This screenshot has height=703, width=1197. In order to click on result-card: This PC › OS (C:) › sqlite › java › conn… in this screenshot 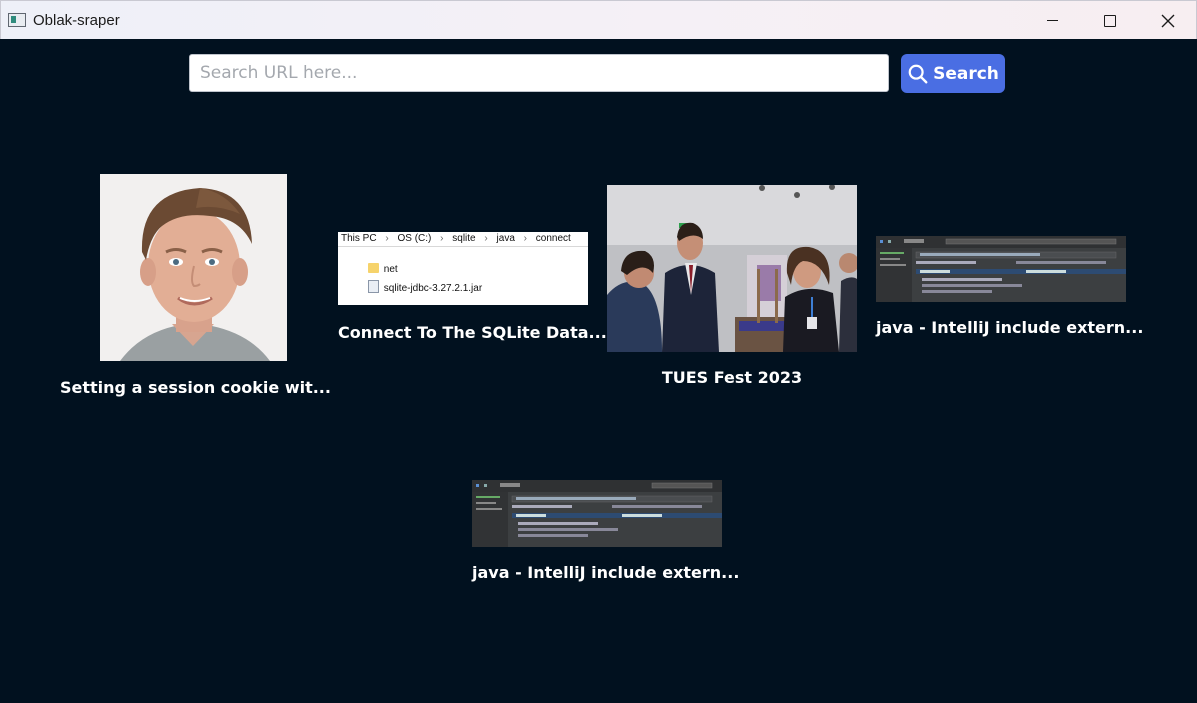, I will do `click(472, 291)`.